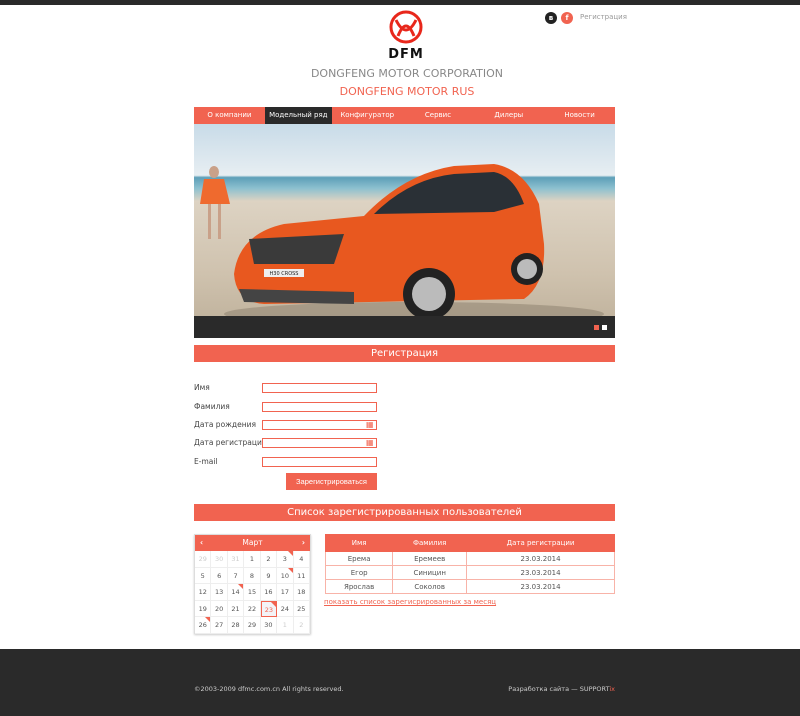  Describe the element at coordinates (219, 576) in the screenshot. I see `calendar-day: 6` at that location.